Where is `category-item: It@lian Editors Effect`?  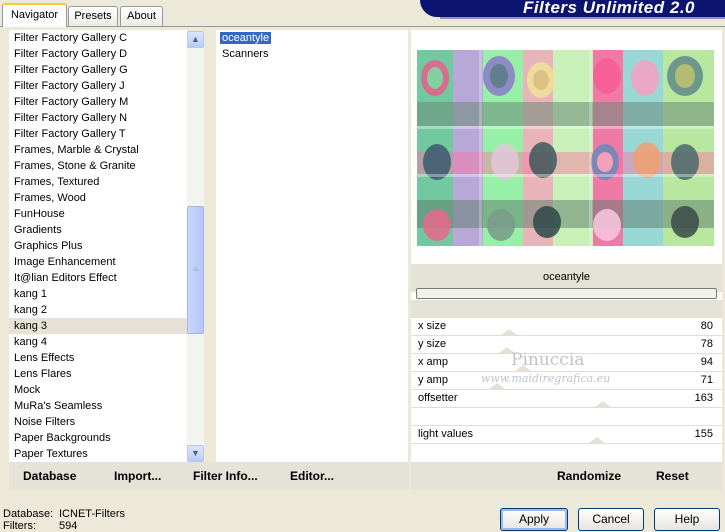 category-item: It@lian Editors Effect is located at coordinates (98, 278).